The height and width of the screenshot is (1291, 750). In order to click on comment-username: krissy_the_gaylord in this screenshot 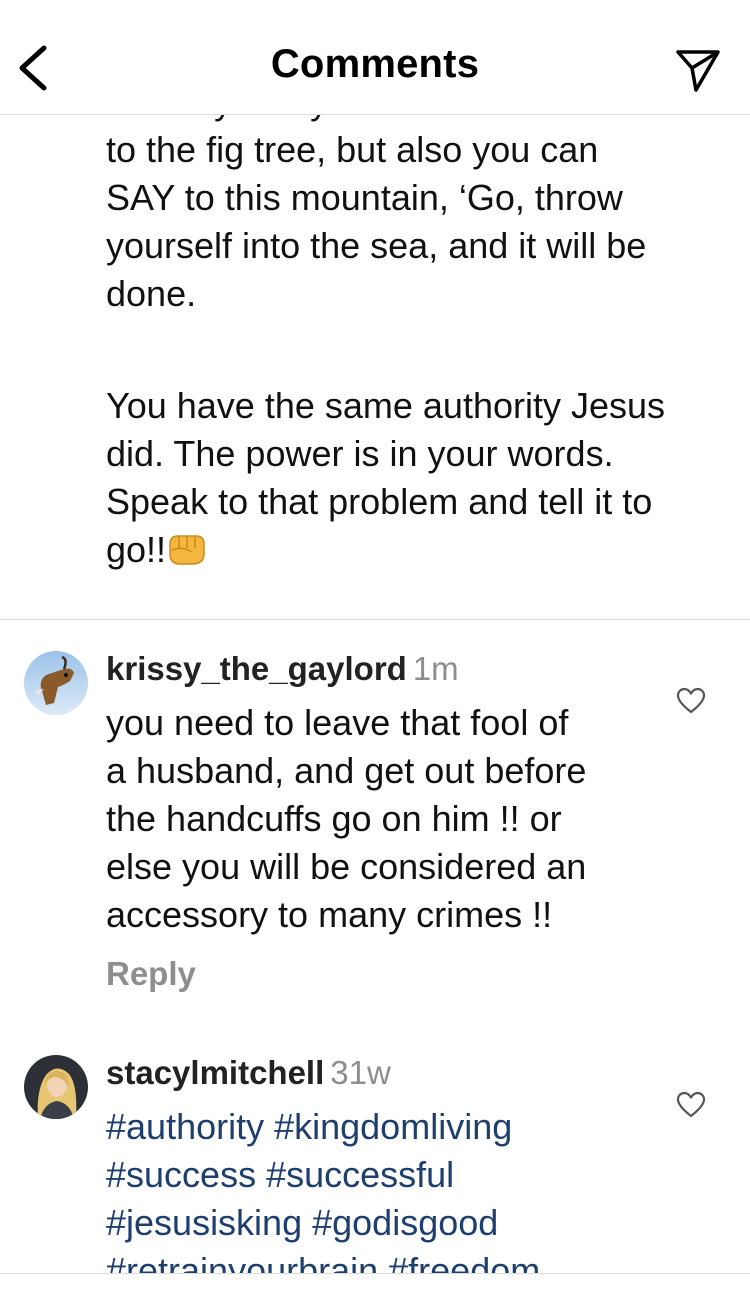, I will do `click(256, 668)`.